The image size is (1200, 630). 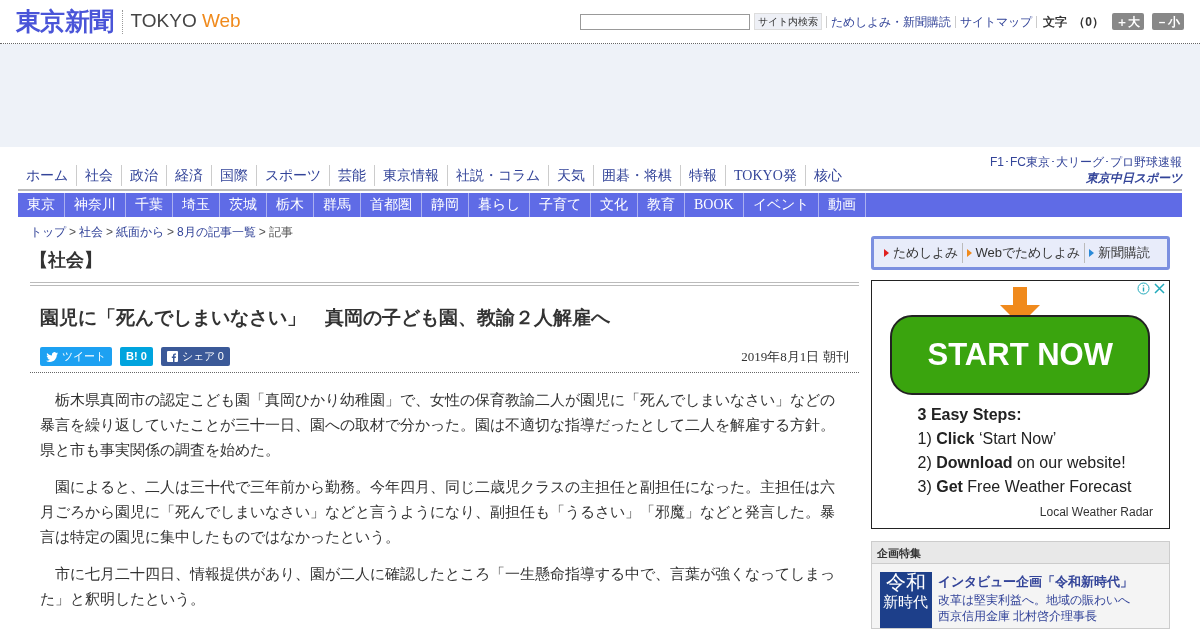 I want to click on nav-link: 政治, so click(x=143, y=175).